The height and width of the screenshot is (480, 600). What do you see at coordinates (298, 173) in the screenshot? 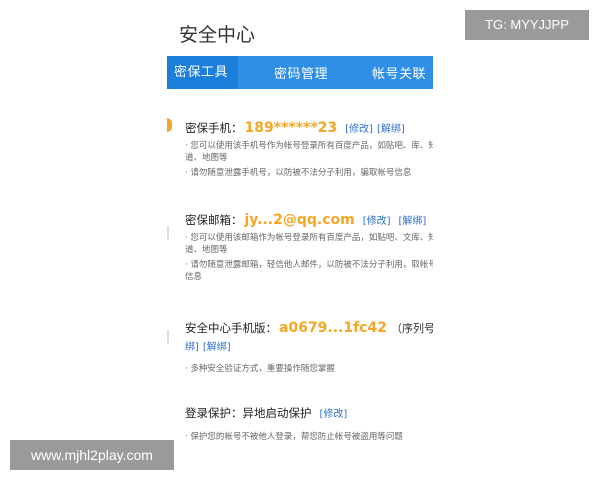
I see `phone-desc-2: · 请勿随意泄露手机号，以防被不法分子利用，骗取帐号信息` at bounding box center [298, 173].